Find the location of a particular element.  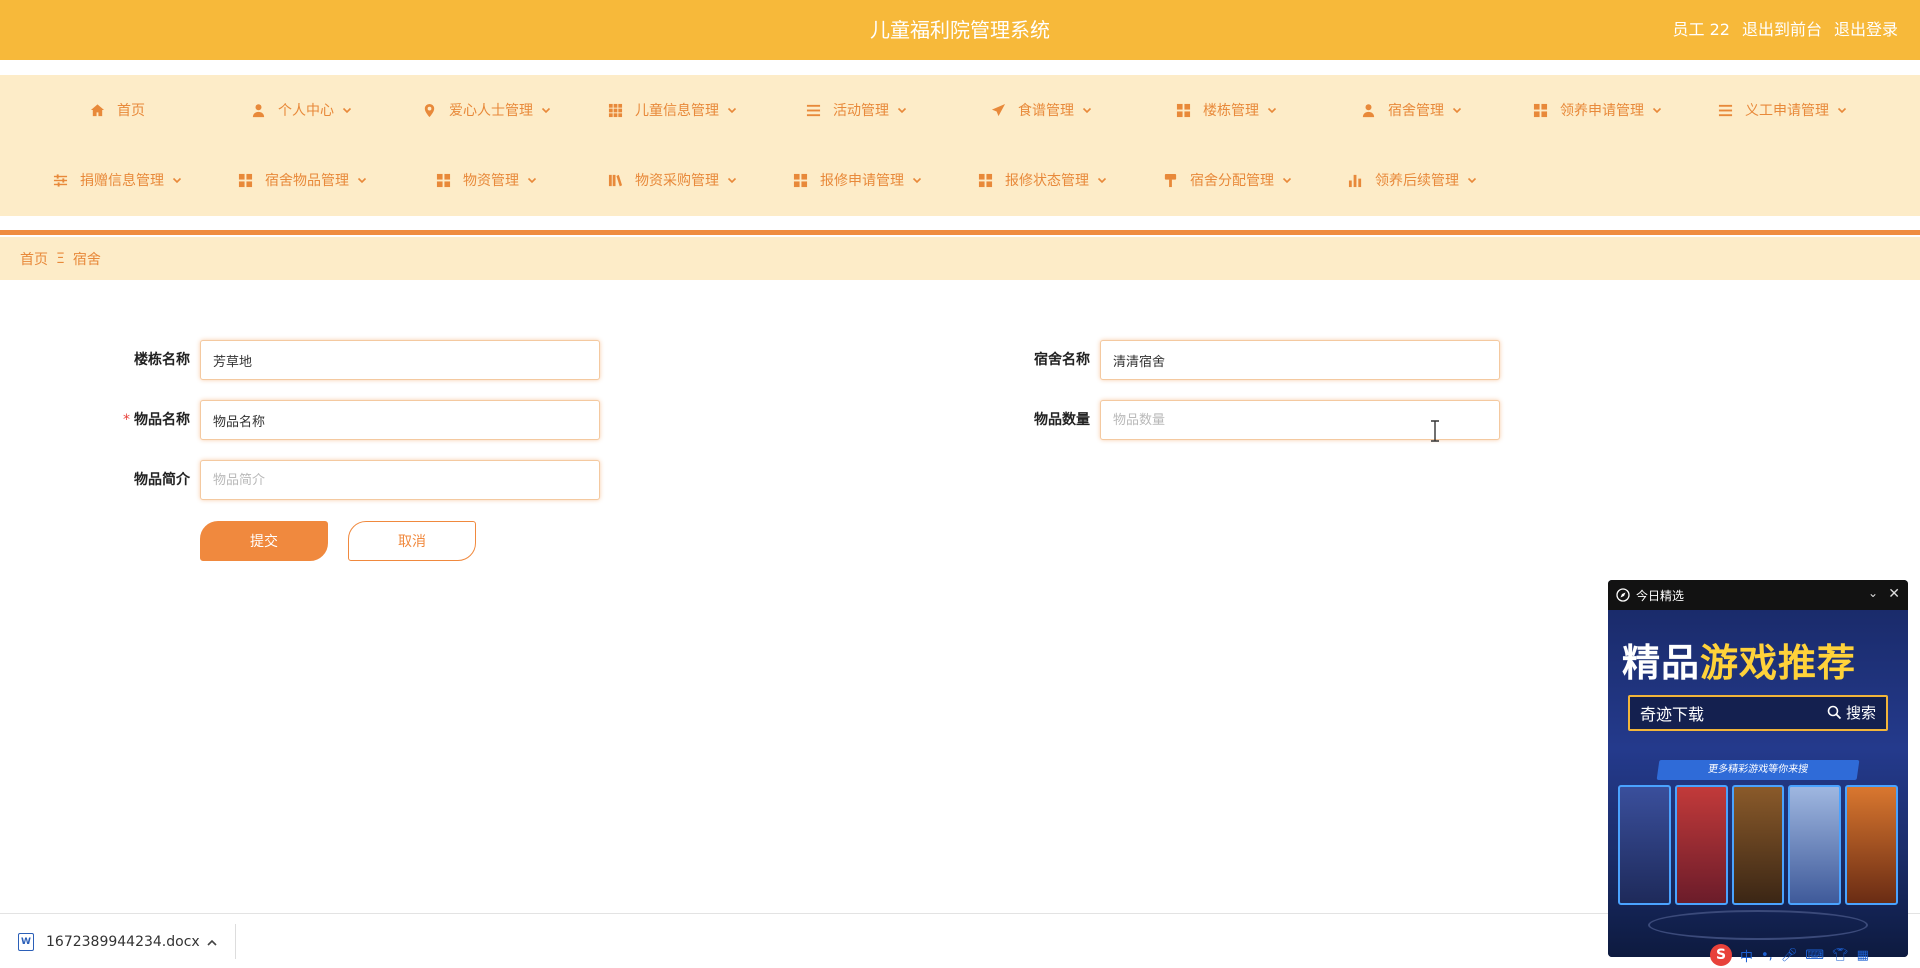

nav-item-children-info: 儿童信息管理 is located at coordinates (672, 110).